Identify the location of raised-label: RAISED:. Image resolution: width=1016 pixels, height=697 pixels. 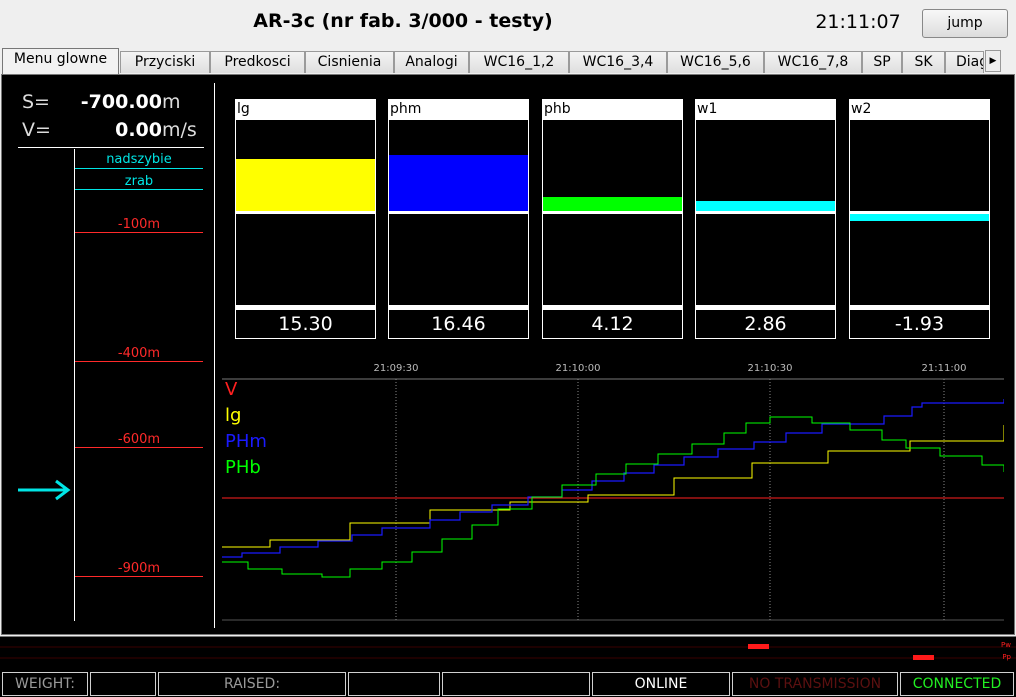
(252, 684).